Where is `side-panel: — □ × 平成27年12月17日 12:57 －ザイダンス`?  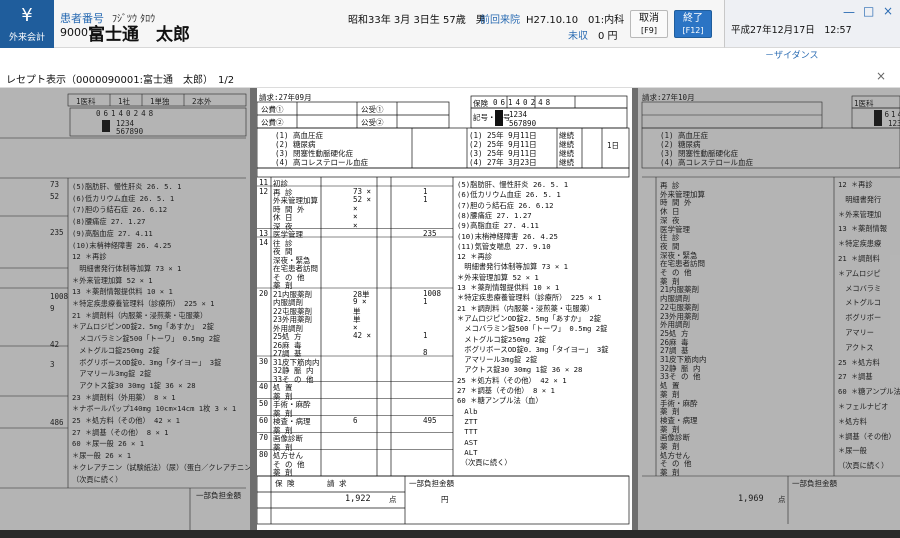 side-panel: — □ × 平成27年12月17日 12:57 －ザイダンス is located at coordinates (812, 30).